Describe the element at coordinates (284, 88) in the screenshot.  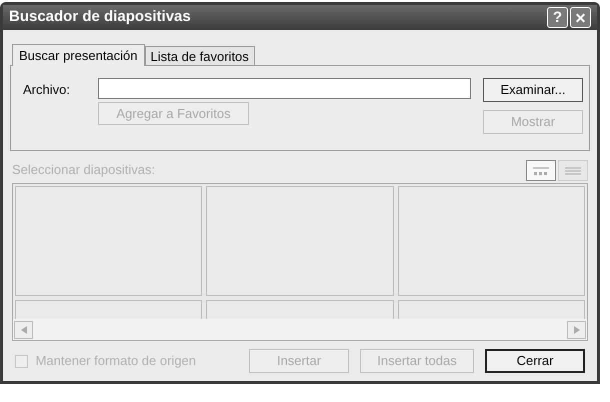
I see `file-input-field` at that location.